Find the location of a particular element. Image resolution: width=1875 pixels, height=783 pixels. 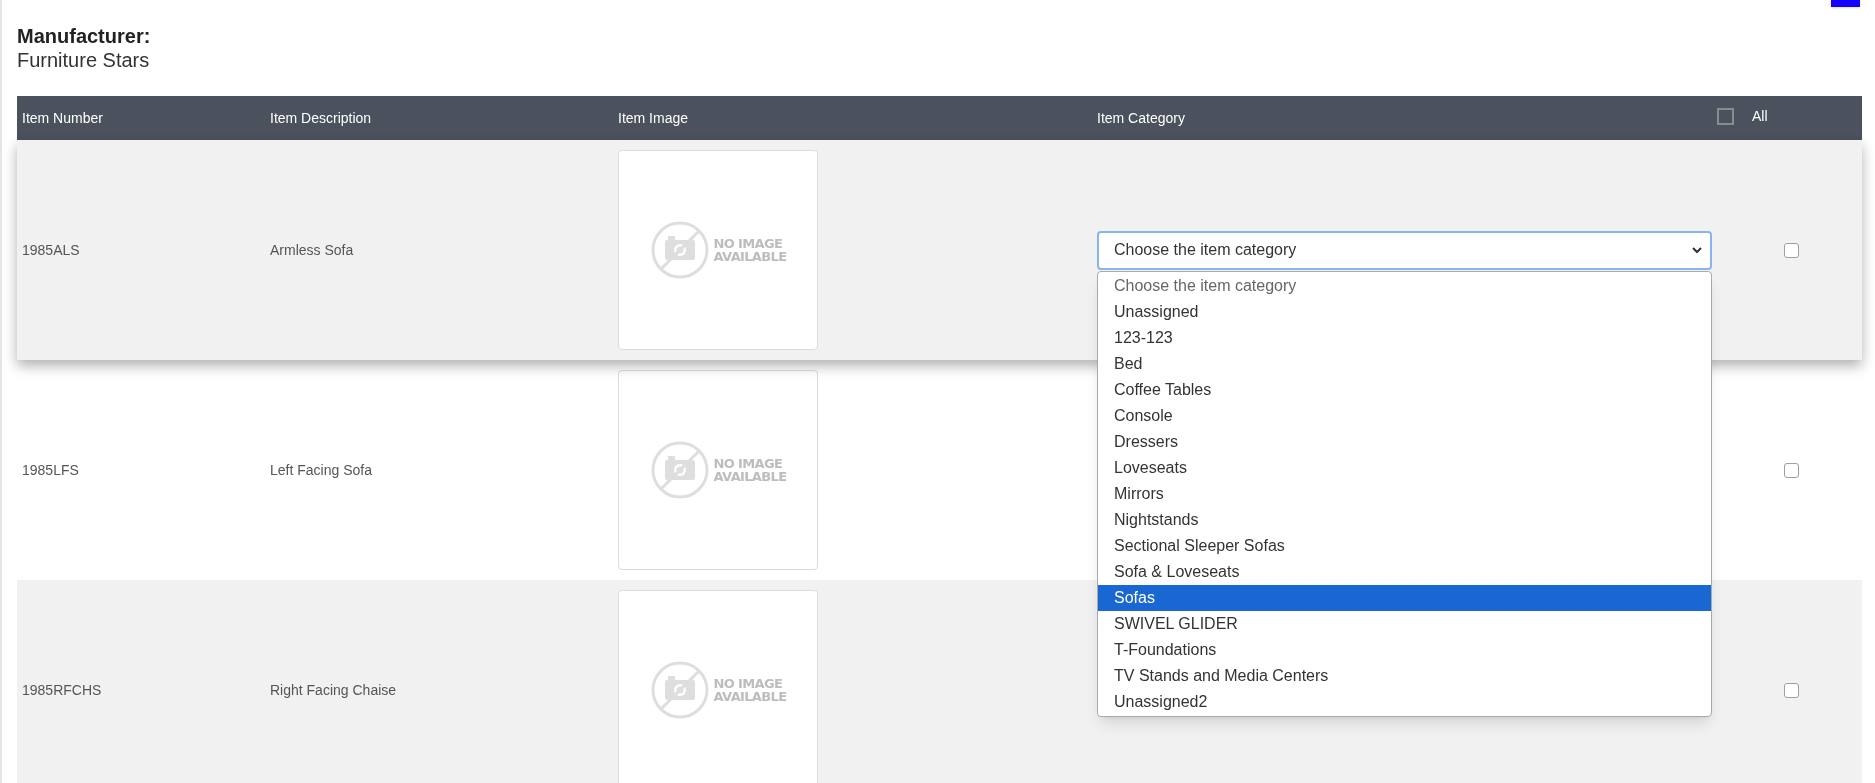

dropdown-option: Choose the item category is located at coordinates (1404, 285).